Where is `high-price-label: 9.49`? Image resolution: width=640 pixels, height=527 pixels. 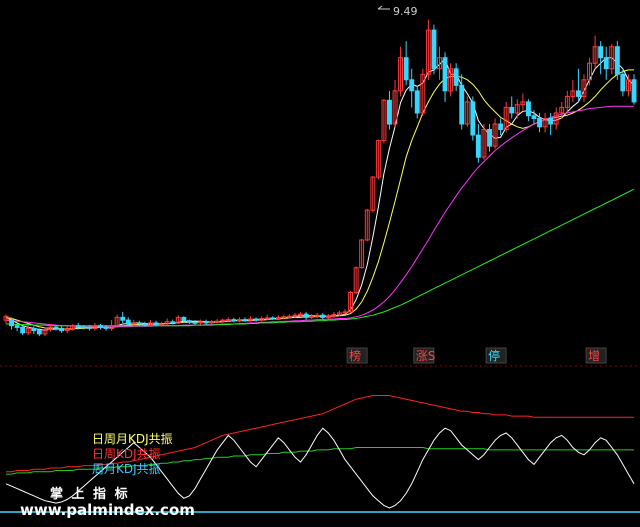
high-price-label: 9.49 is located at coordinates (405, 11).